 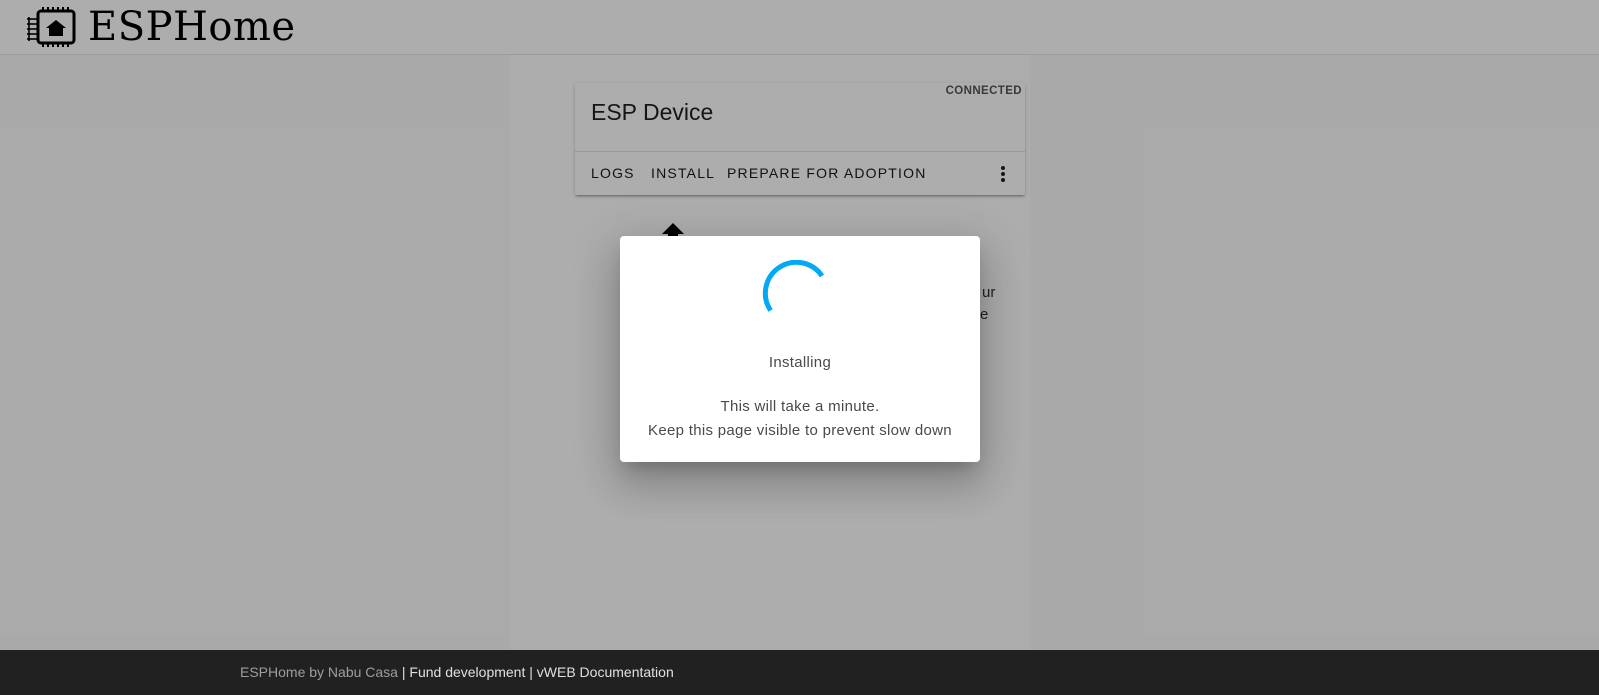 What do you see at coordinates (319, 672) in the screenshot?
I see `footer-byline: ESPHome by Nabu Casa` at bounding box center [319, 672].